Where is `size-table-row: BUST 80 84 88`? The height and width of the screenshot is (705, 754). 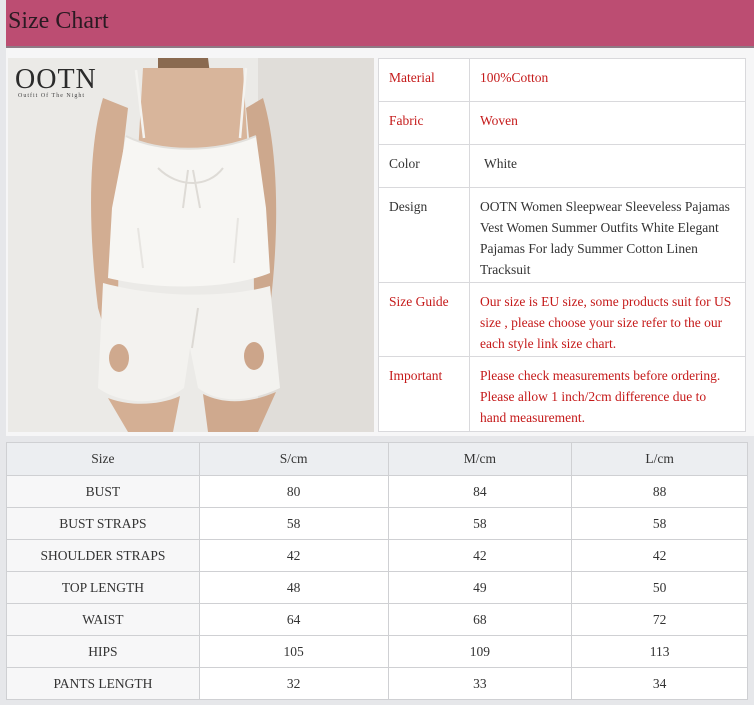 size-table-row: BUST 80 84 88 is located at coordinates (377, 491).